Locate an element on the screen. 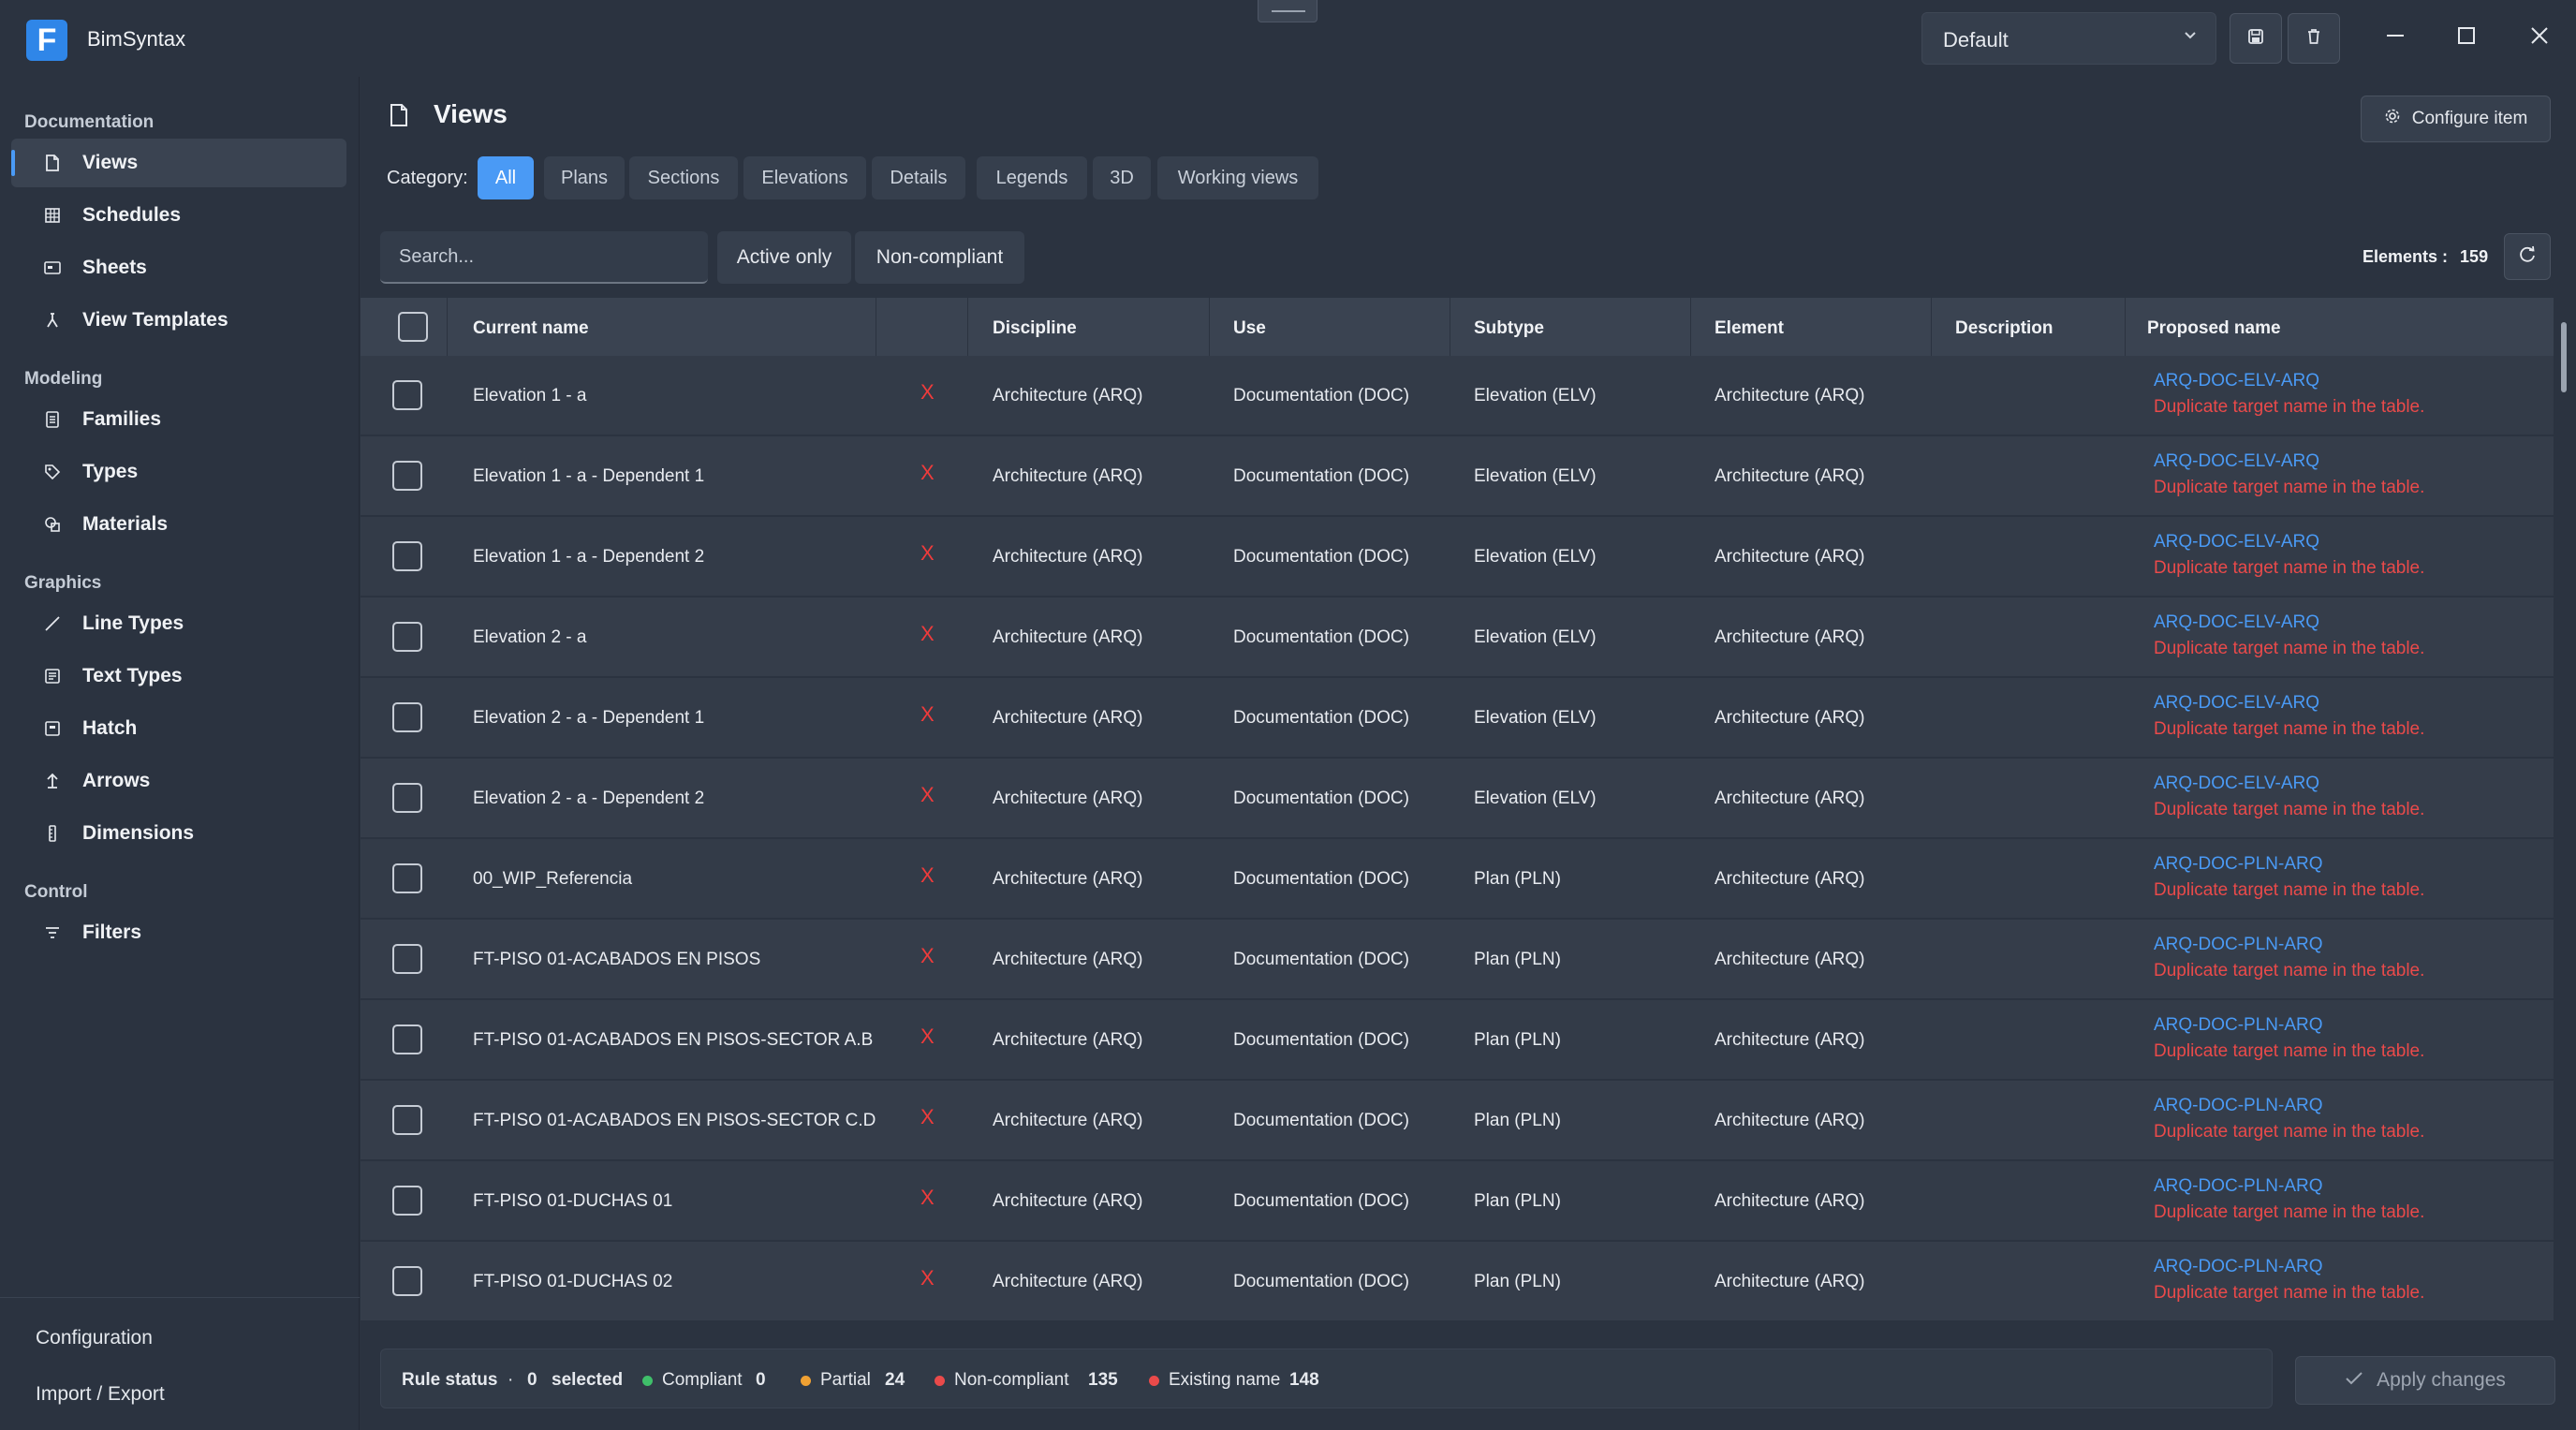 The height and width of the screenshot is (1430, 2576). category-chip-all: All is located at coordinates (506, 177).